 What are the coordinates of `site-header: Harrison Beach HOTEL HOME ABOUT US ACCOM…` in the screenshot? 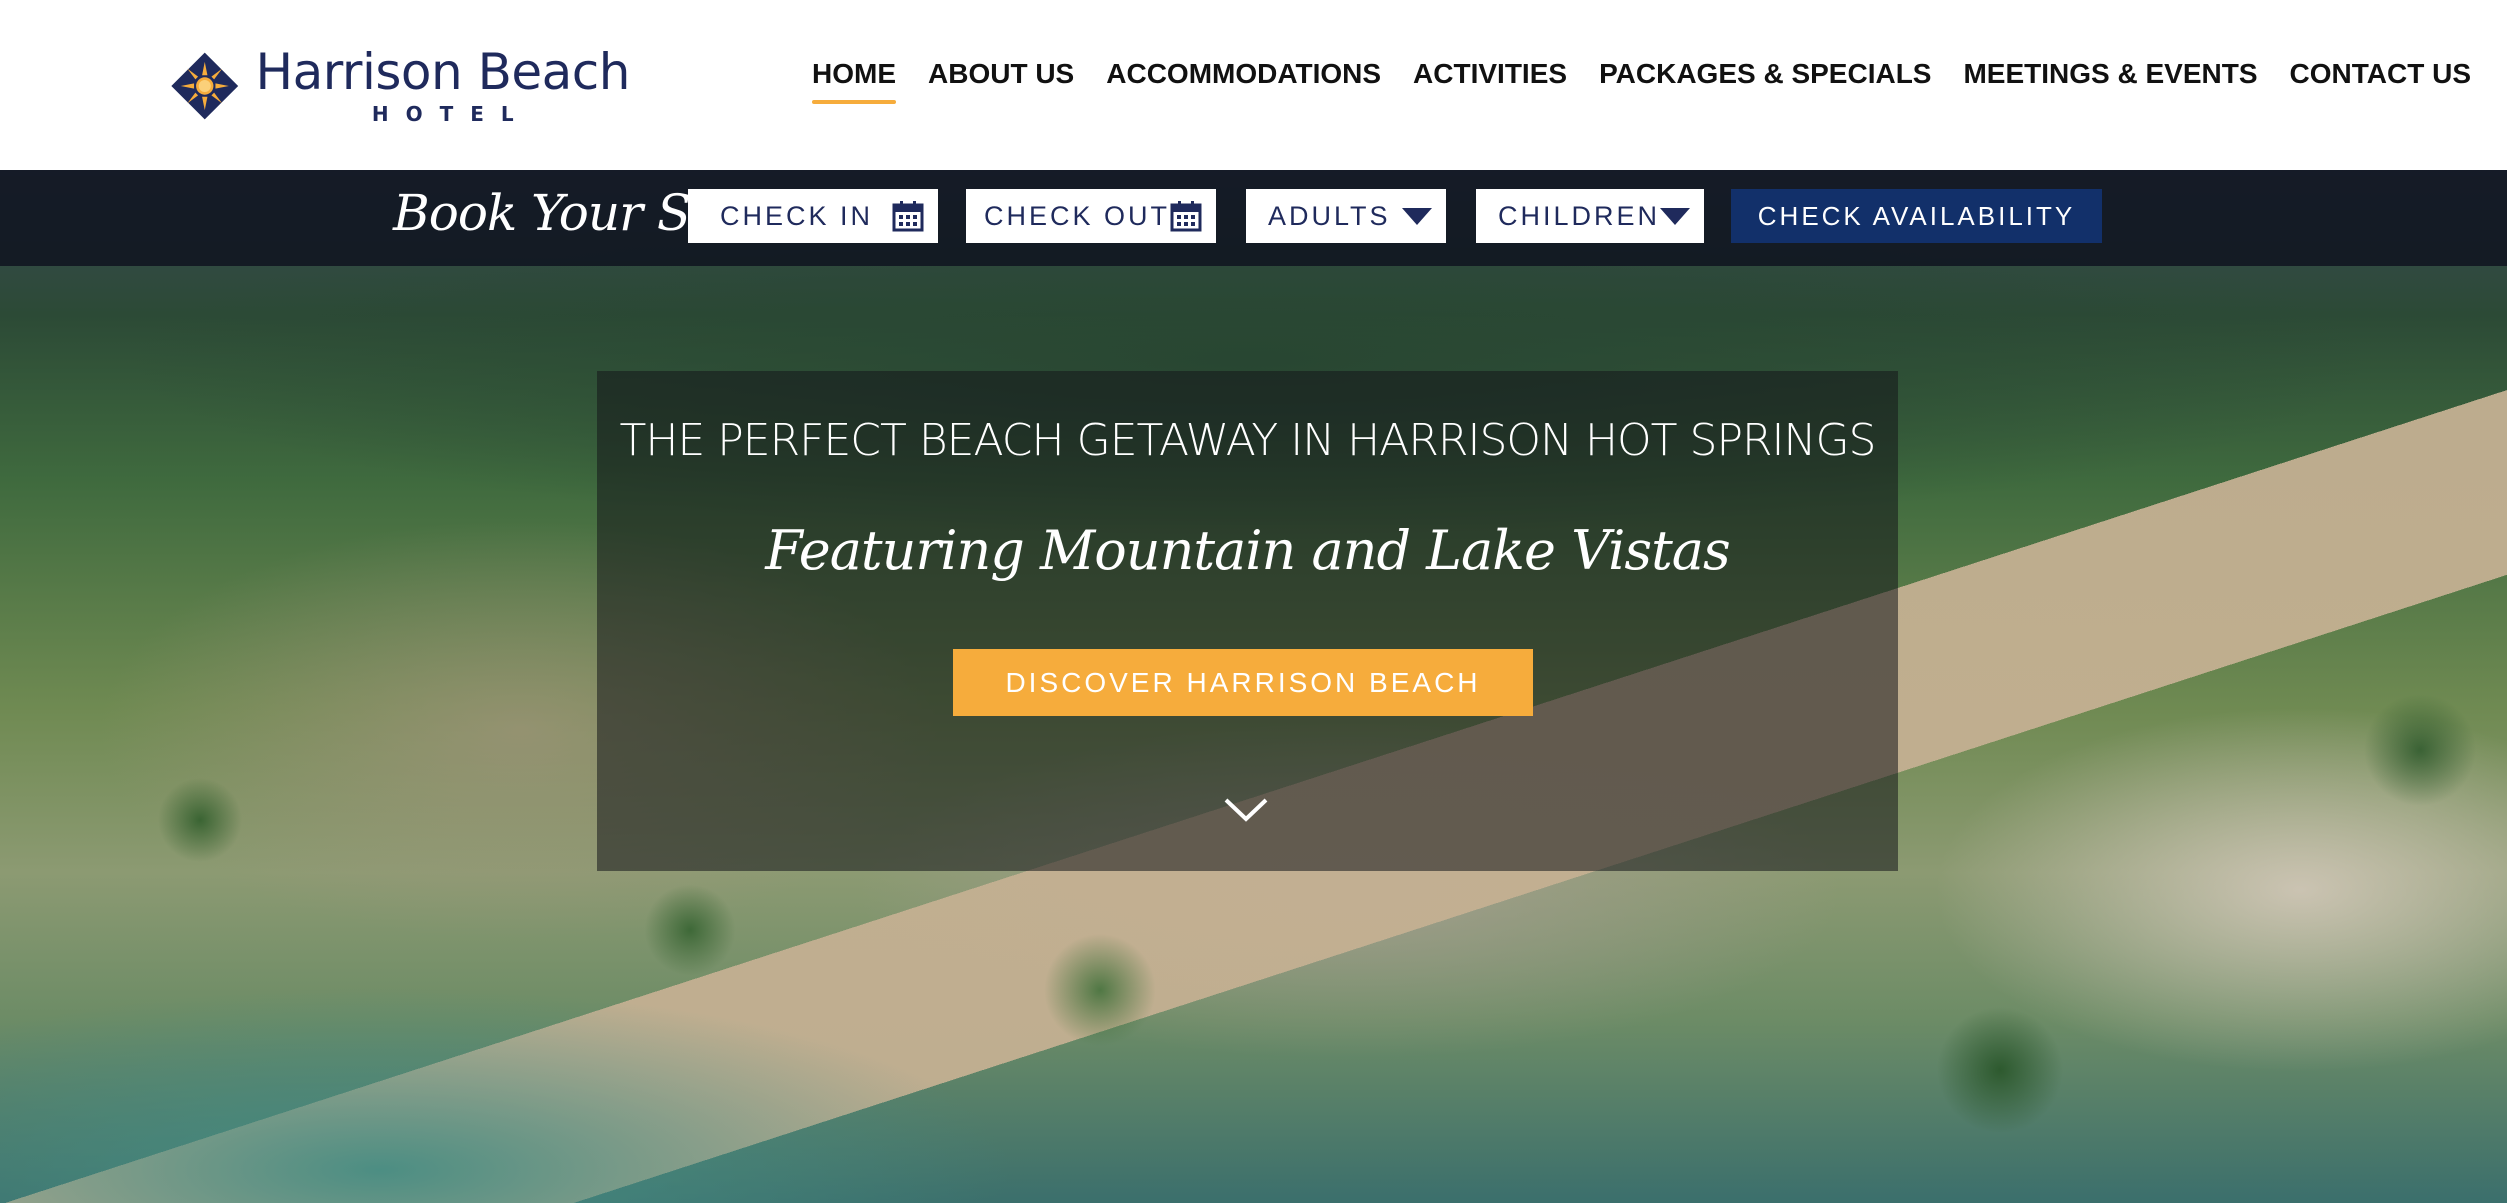 It's located at (1253, 85).